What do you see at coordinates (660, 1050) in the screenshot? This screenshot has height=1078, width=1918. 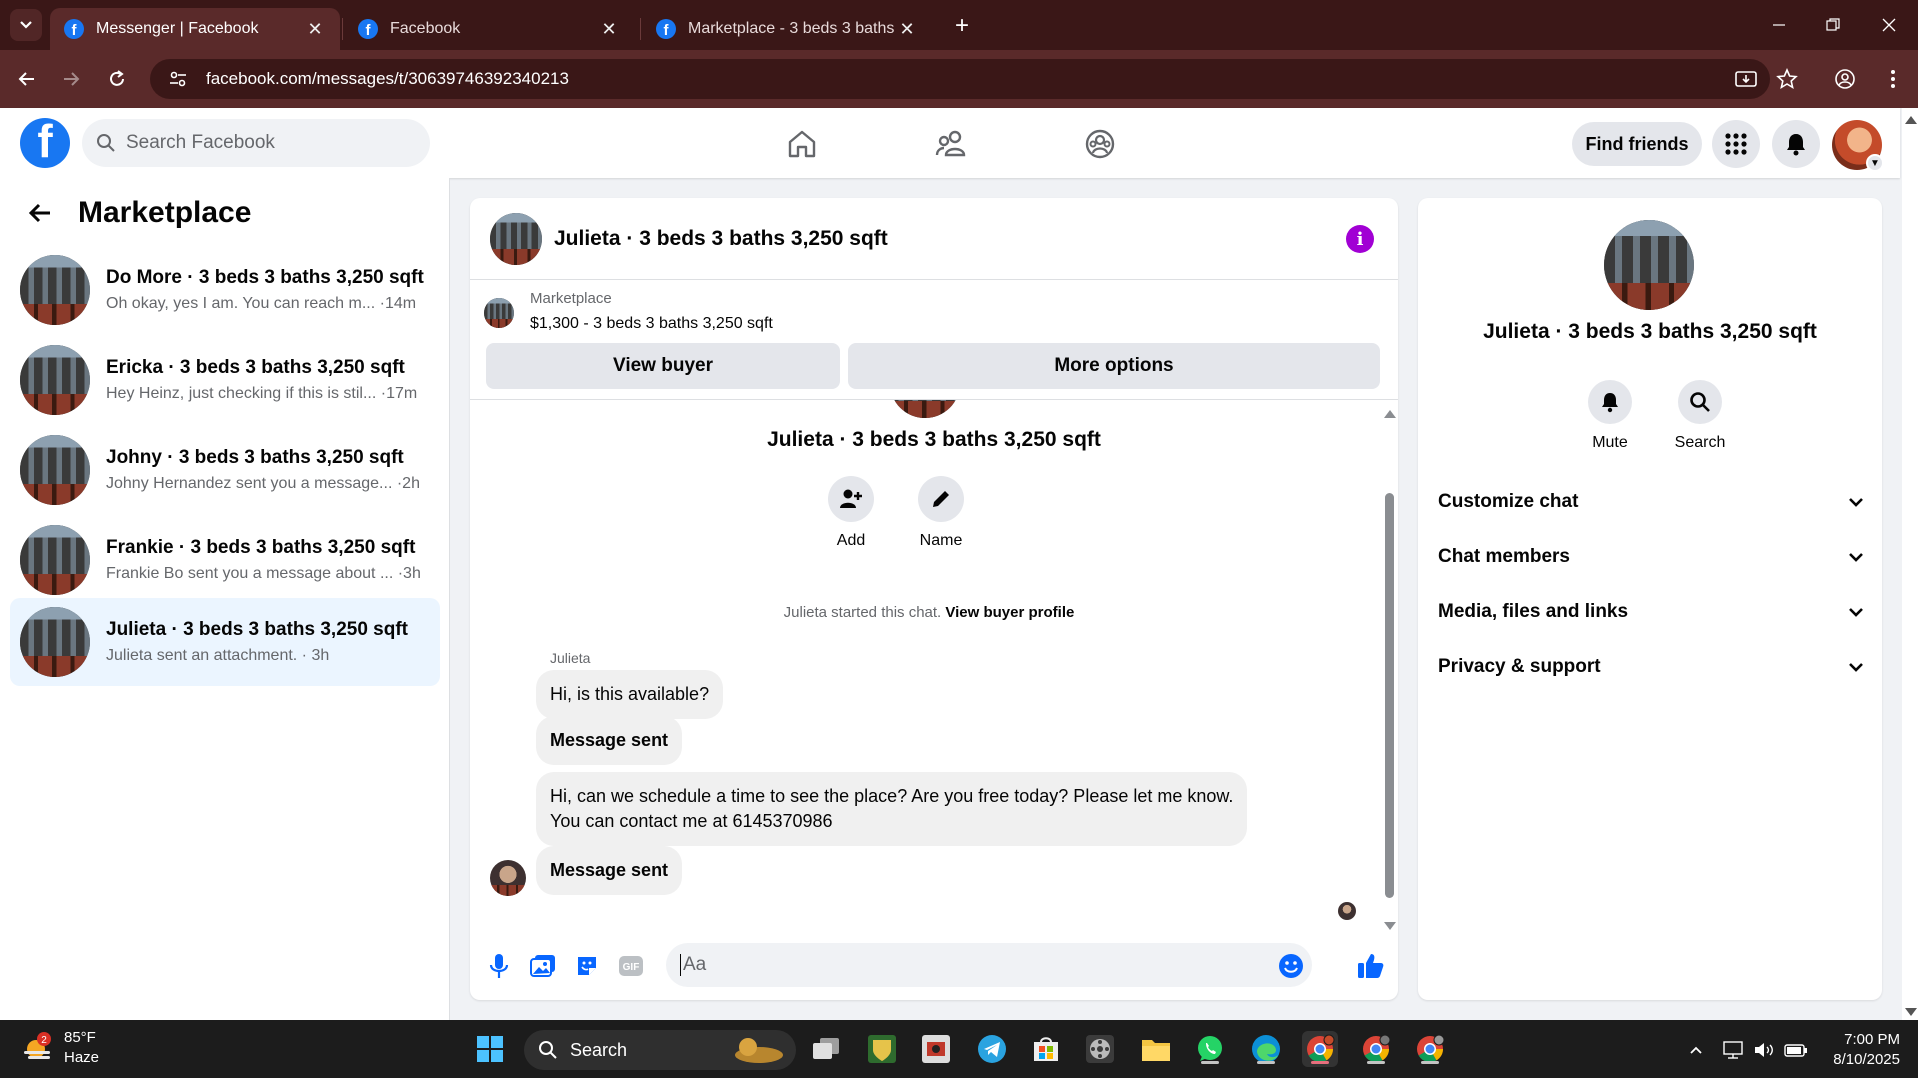 I see `taskbar-search: Search` at bounding box center [660, 1050].